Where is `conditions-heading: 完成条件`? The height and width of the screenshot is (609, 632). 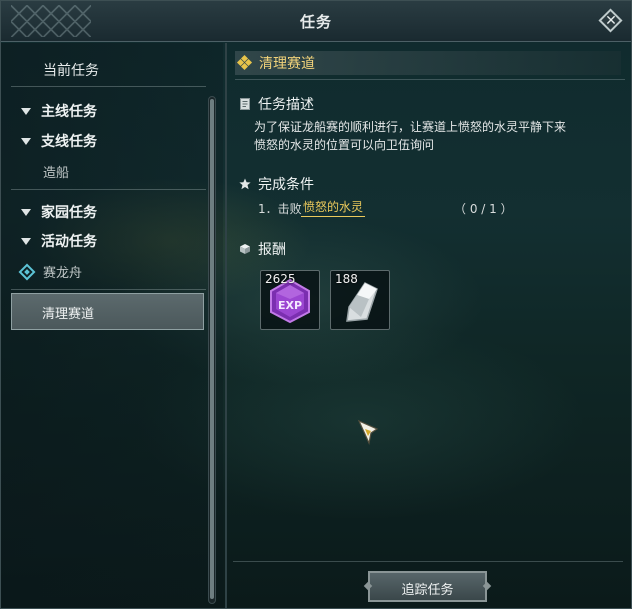
conditions-heading: 完成条件 is located at coordinates (286, 185).